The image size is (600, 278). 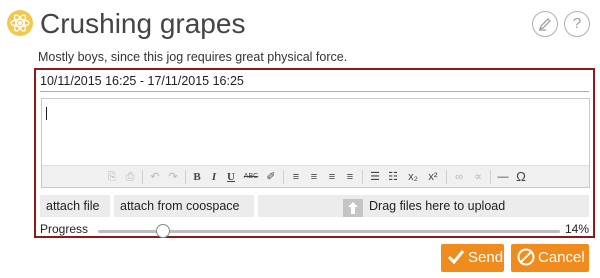 What do you see at coordinates (561, 258) in the screenshot?
I see `cancel-label: Cancel` at bounding box center [561, 258].